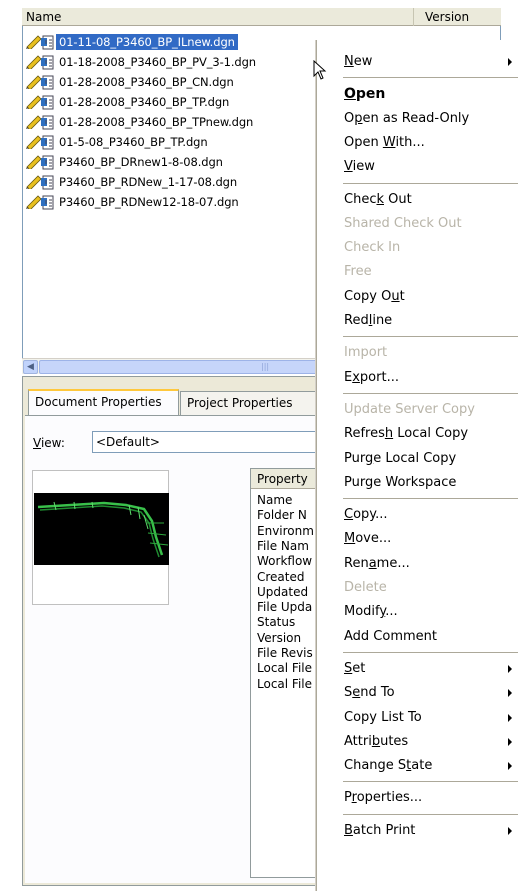  What do you see at coordinates (147, 42) in the screenshot?
I see `file-name: 01-11-08_P3460_BP_ILnew.dgn` at bounding box center [147, 42].